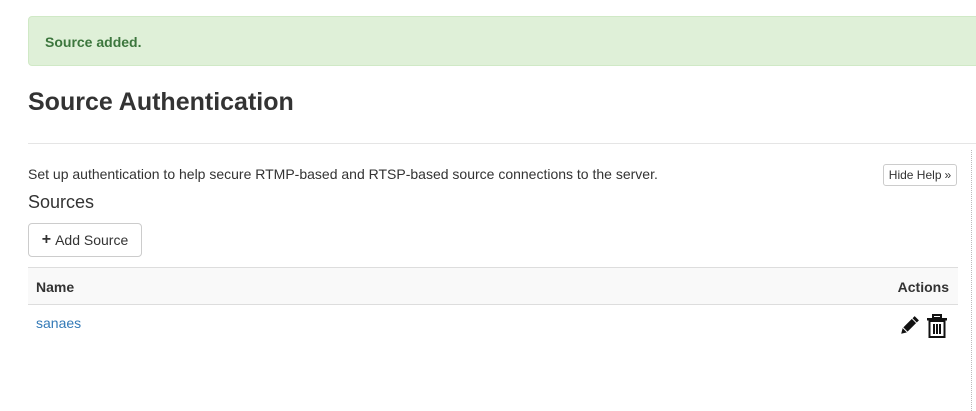 This screenshot has height=411, width=976. I want to click on column-header-name: Name, so click(55, 287).